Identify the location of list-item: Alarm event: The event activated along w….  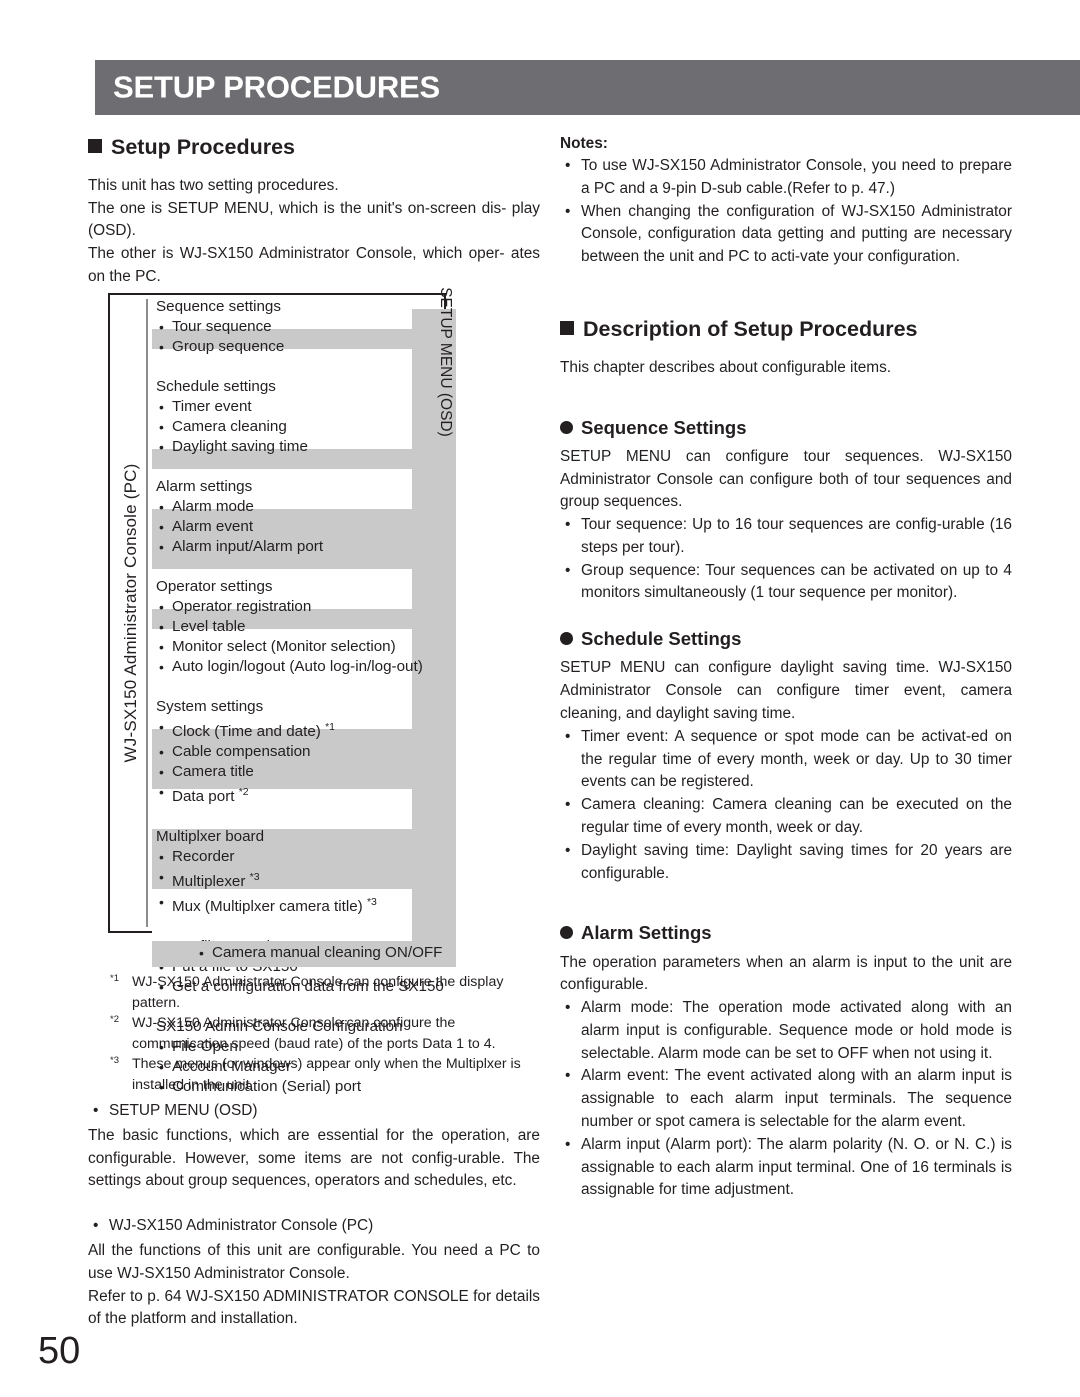
(786, 1099).